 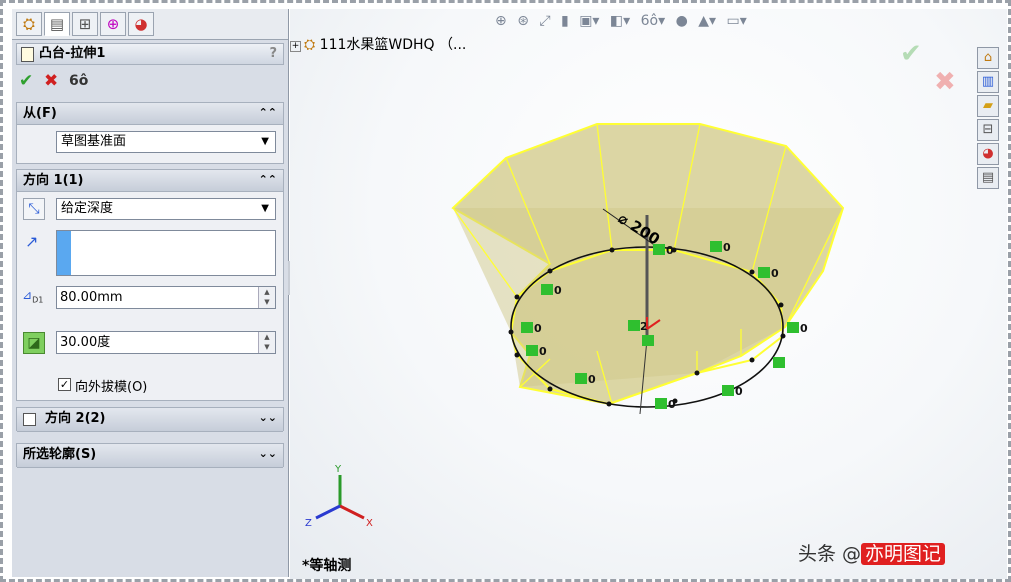 What do you see at coordinates (327, 566) in the screenshot?
I see `view-orientation-label: *等轴测` at bounding box center [327, 566].